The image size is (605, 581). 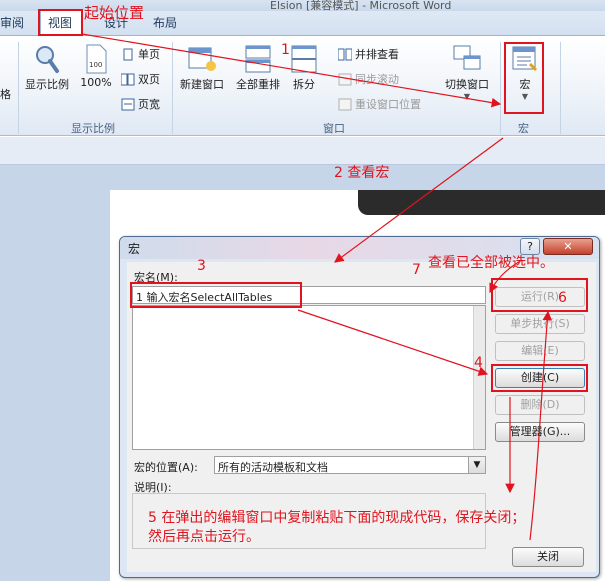 I want to click on dialog-title: 宏, so click(x=134, y=249).